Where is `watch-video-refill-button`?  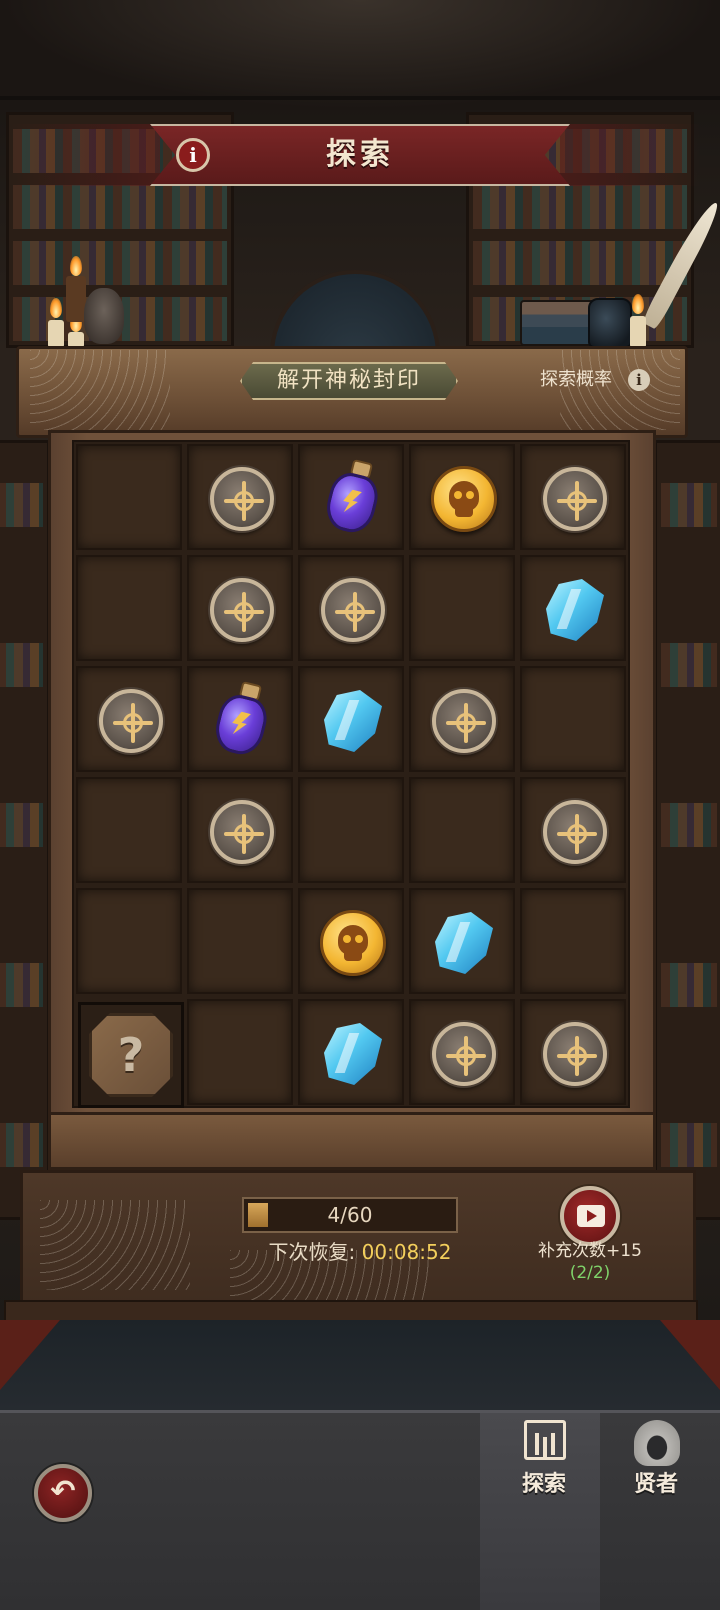
watch-video-refill-button is located at coordinates (590, 1216).